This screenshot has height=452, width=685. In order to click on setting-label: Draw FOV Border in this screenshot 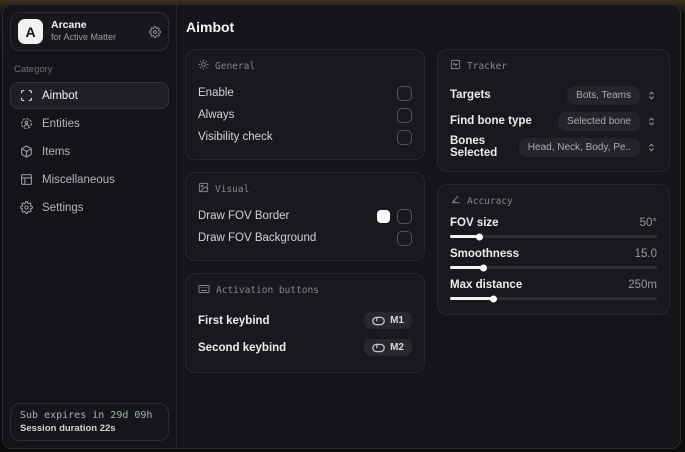, I will do `click(244, 216)`.